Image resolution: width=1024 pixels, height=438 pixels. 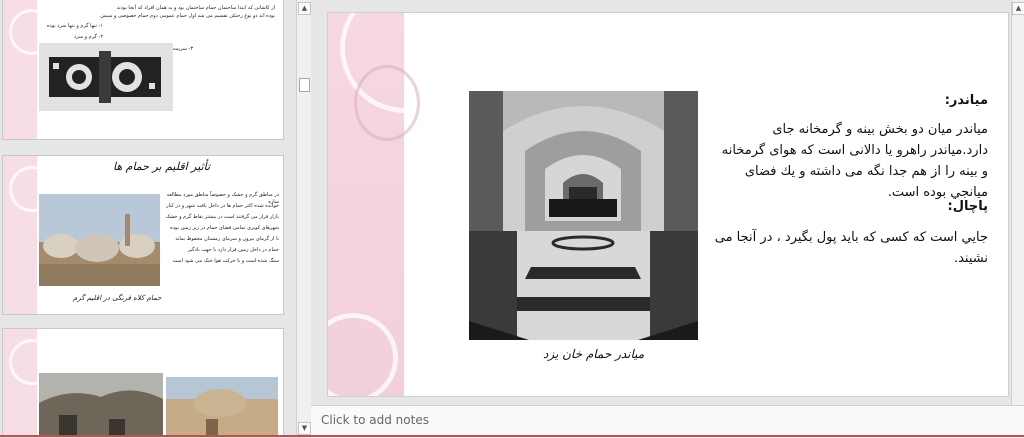 I want to click on thumb-text: سنگ شده است و با حرکت هوا خنک می شود است, so click(x=225, y=261).